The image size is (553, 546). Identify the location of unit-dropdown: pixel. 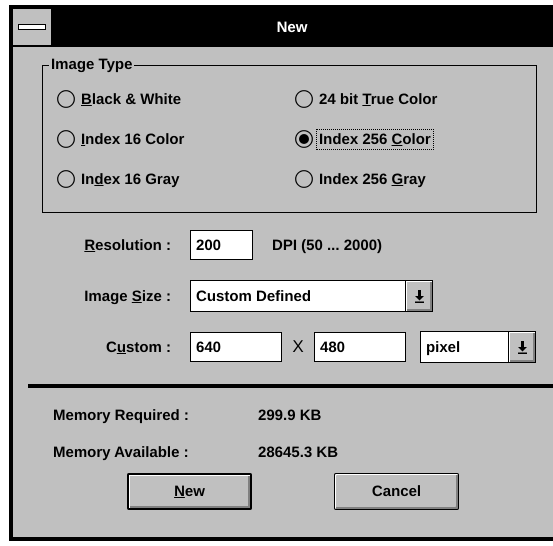
(478, 347).